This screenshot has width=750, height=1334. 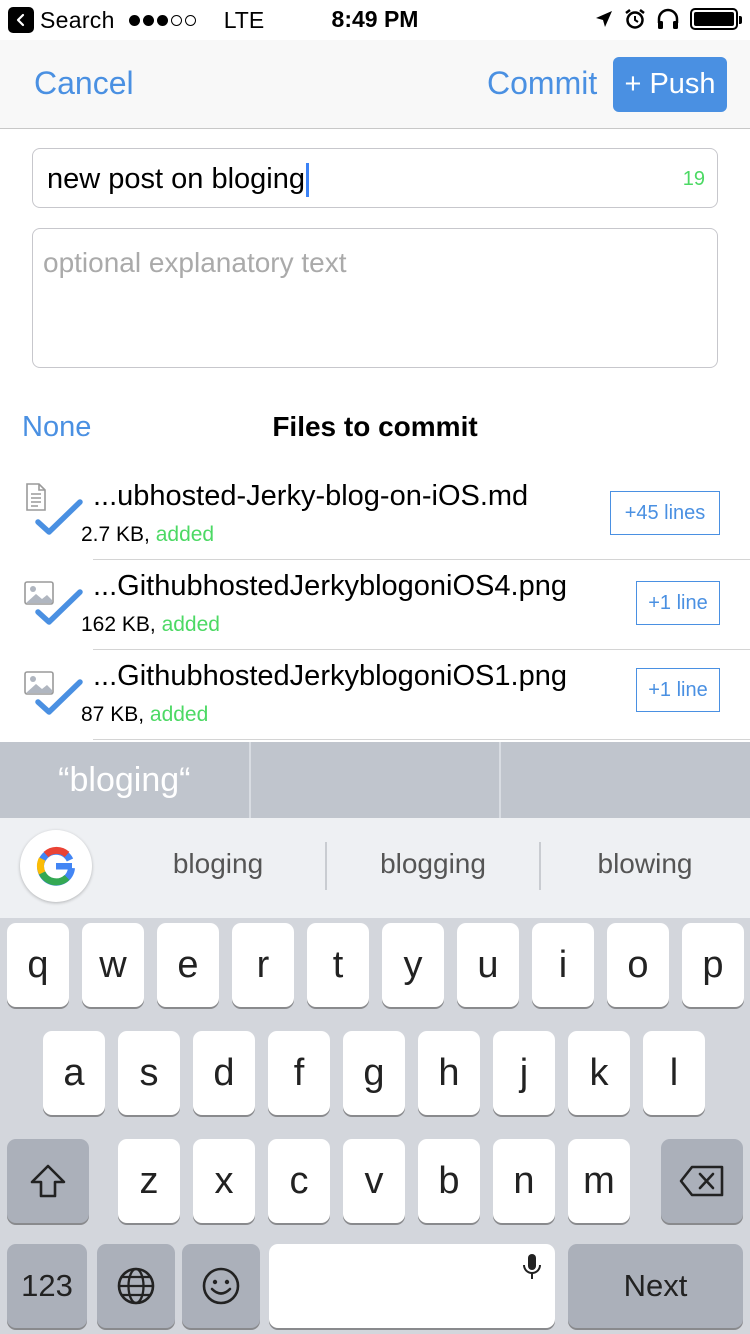 I want to click on key-e: e, so click(x=188, y=965).